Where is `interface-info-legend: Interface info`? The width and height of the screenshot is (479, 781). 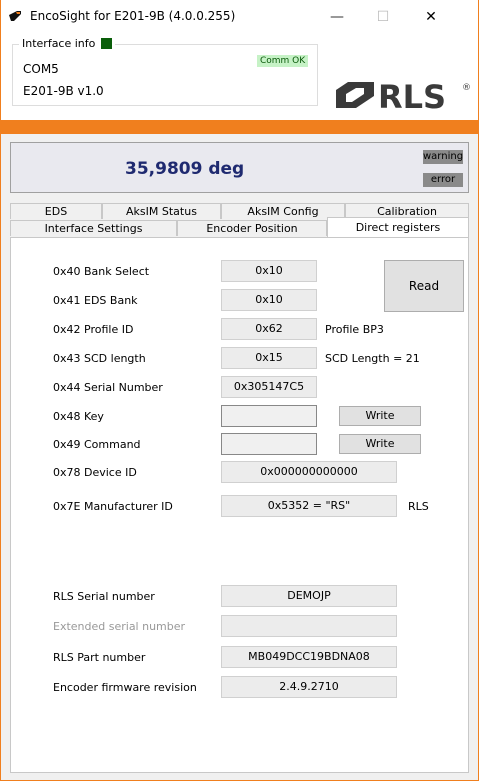
interface-info-legend: Interface info is located at coordinates (59, 43).